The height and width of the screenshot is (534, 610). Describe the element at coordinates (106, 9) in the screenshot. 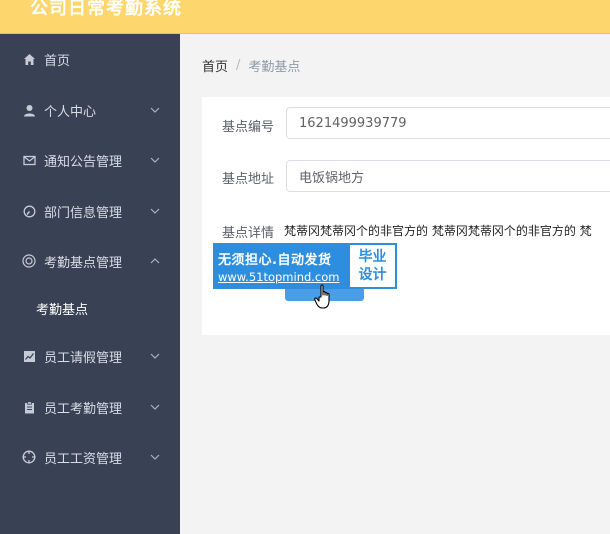

I see `app-title: 公司日常考勤系统` at that location.